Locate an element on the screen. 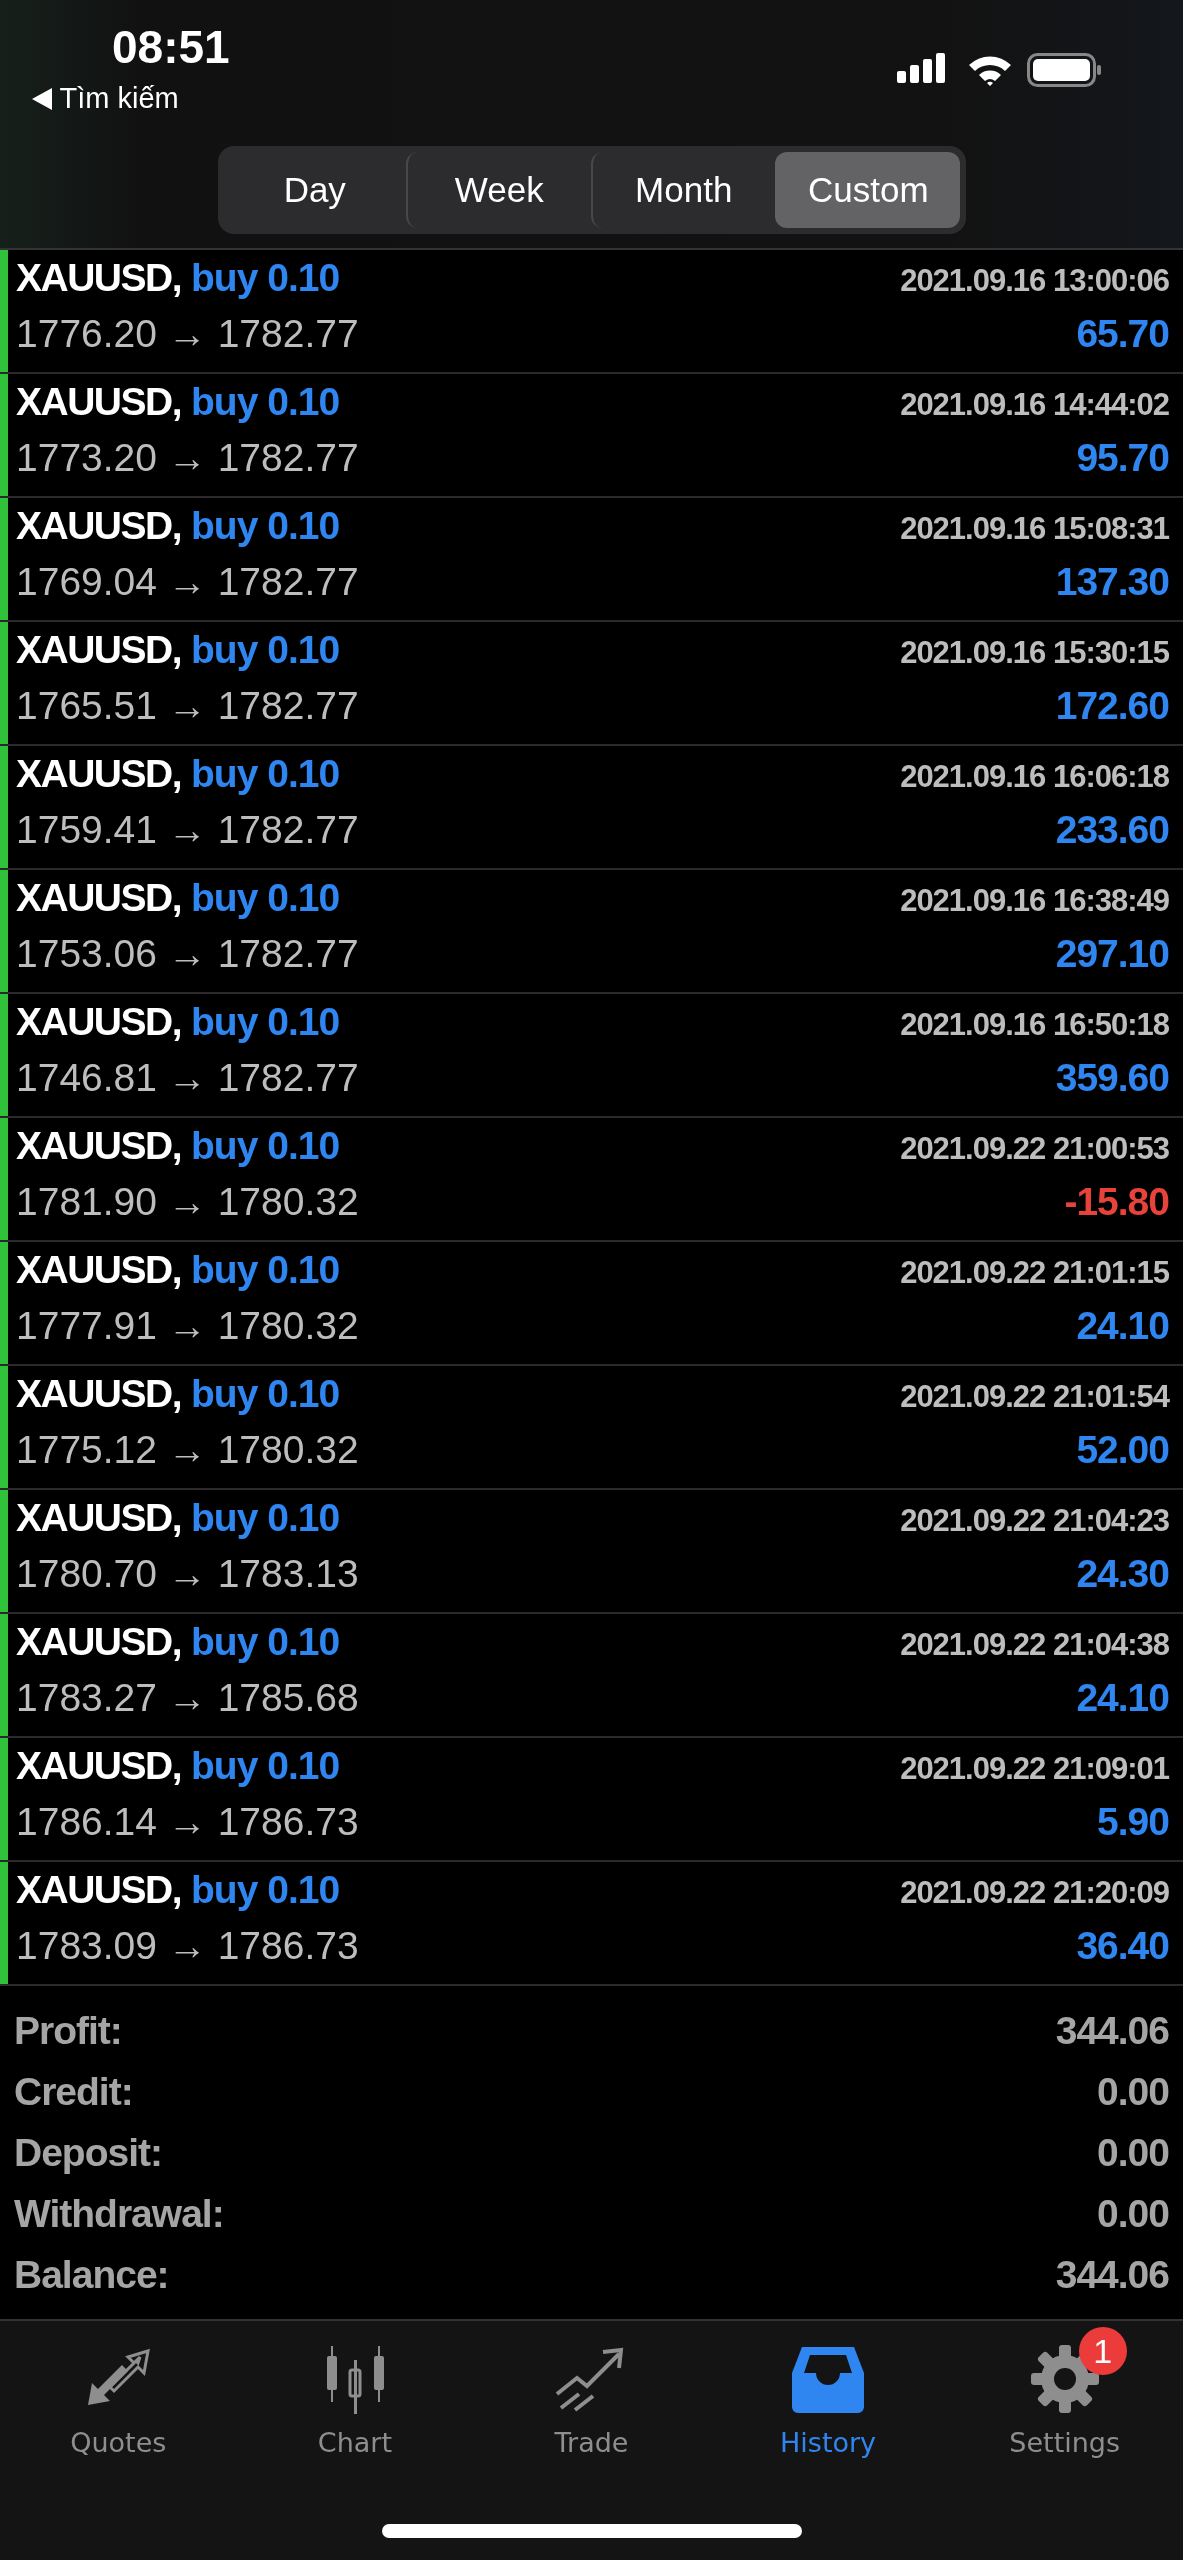  trade-prices: 1775.12 → 1780.32 is located at coordinates (187, 1450).